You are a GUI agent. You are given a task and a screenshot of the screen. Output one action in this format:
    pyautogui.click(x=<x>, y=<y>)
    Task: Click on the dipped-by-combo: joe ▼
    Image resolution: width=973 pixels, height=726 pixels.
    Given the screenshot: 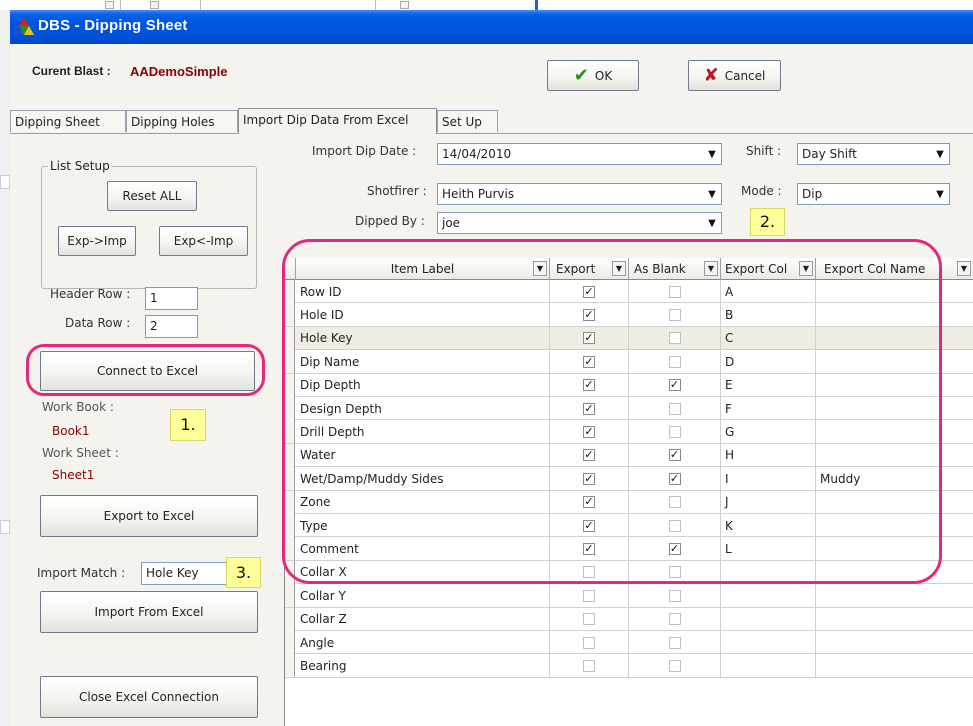 What is the action you would take?
    pyautogui.click(x=579, y=223)
    